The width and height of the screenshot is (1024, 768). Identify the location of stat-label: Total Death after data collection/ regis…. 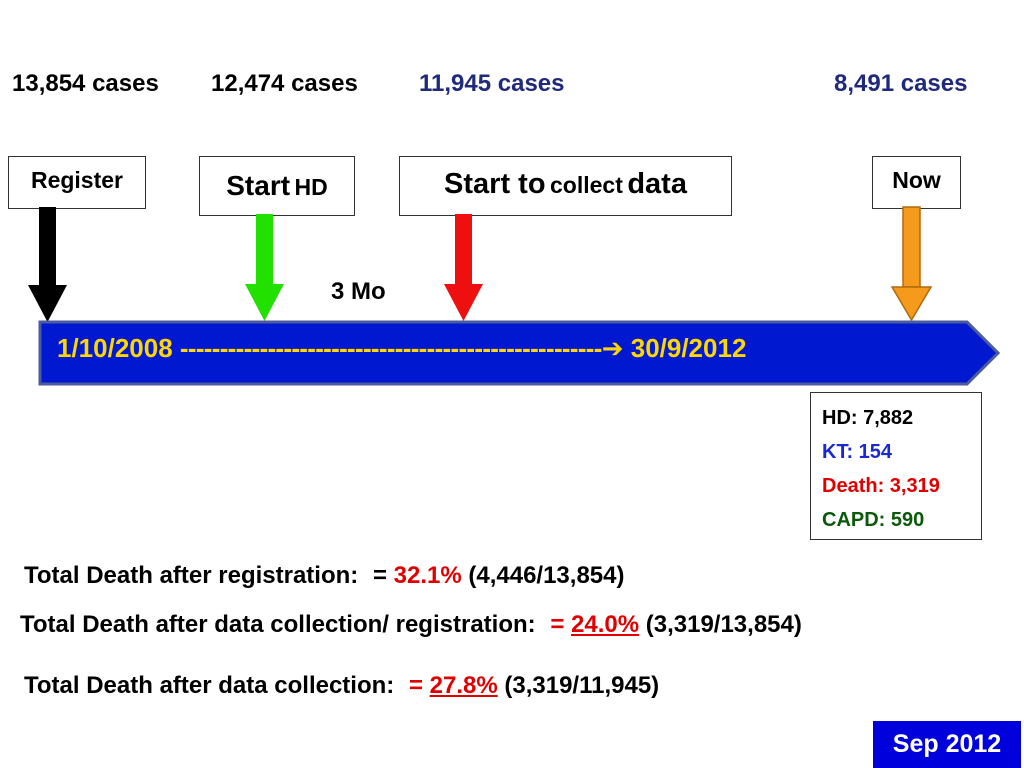
(278, 624).